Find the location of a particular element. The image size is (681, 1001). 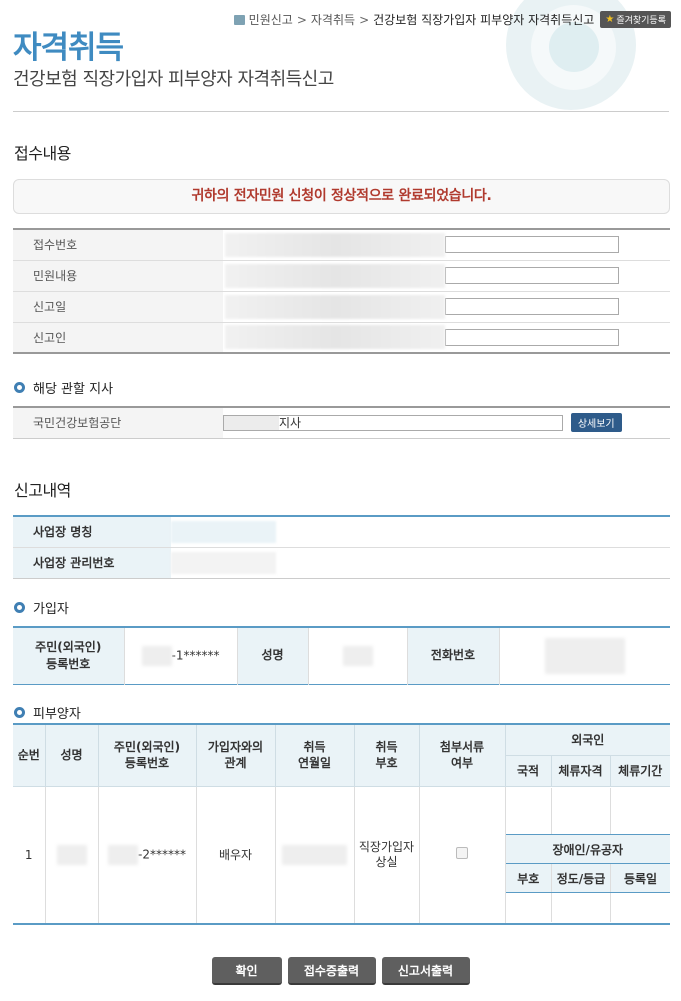

col-attach: 첨부서류 여부 is located at coordinates (462, 755).